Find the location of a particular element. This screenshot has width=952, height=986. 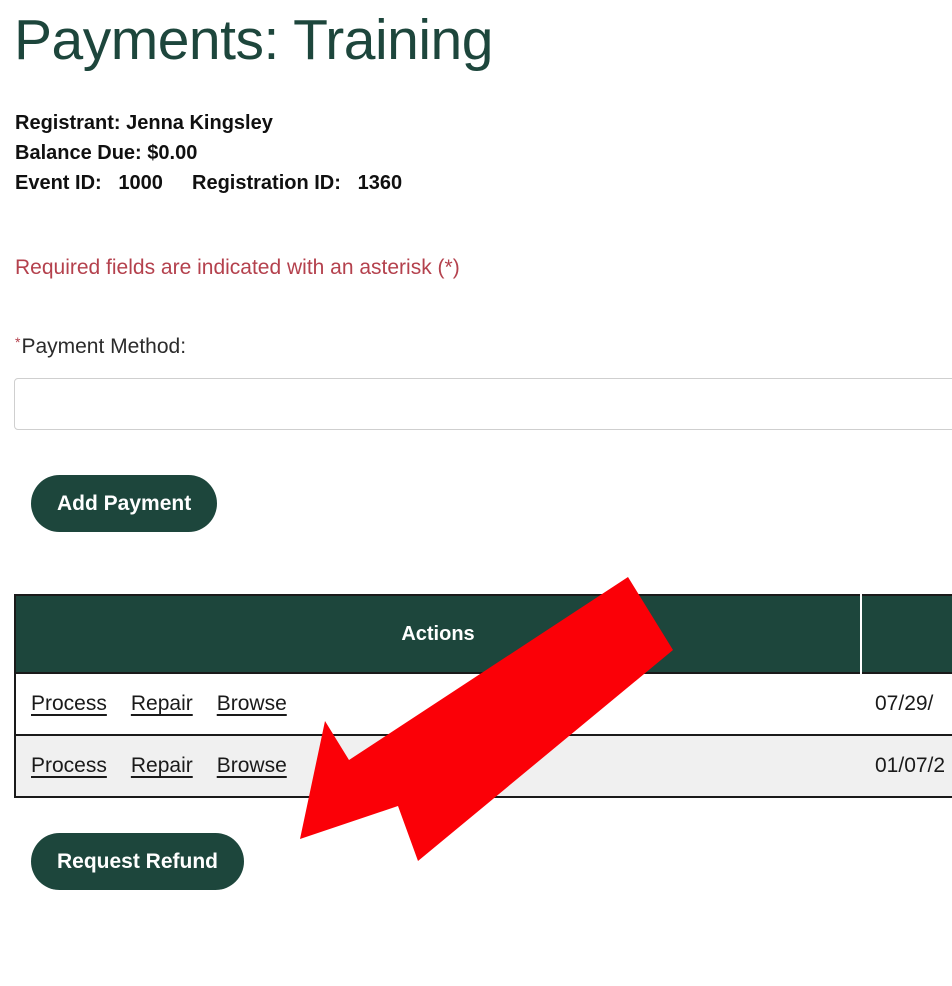

event-id-label: Event ID: is located at coordinates (58, 183).